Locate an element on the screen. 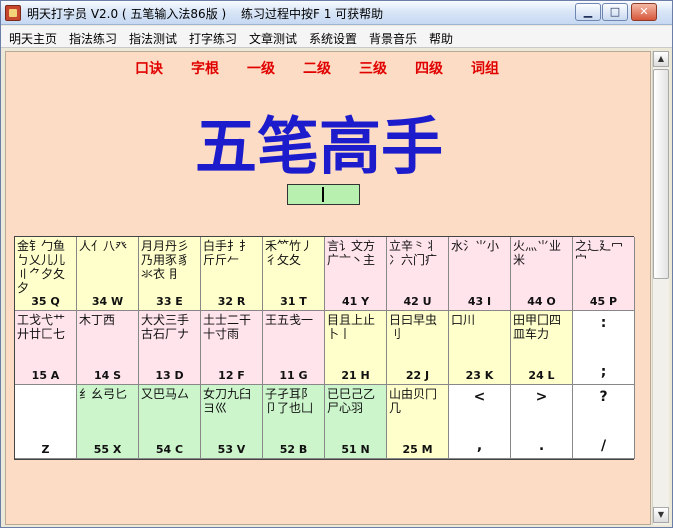 The image size is (673, 528). key-symbol-shift: : is located at coordinates (603, 323).